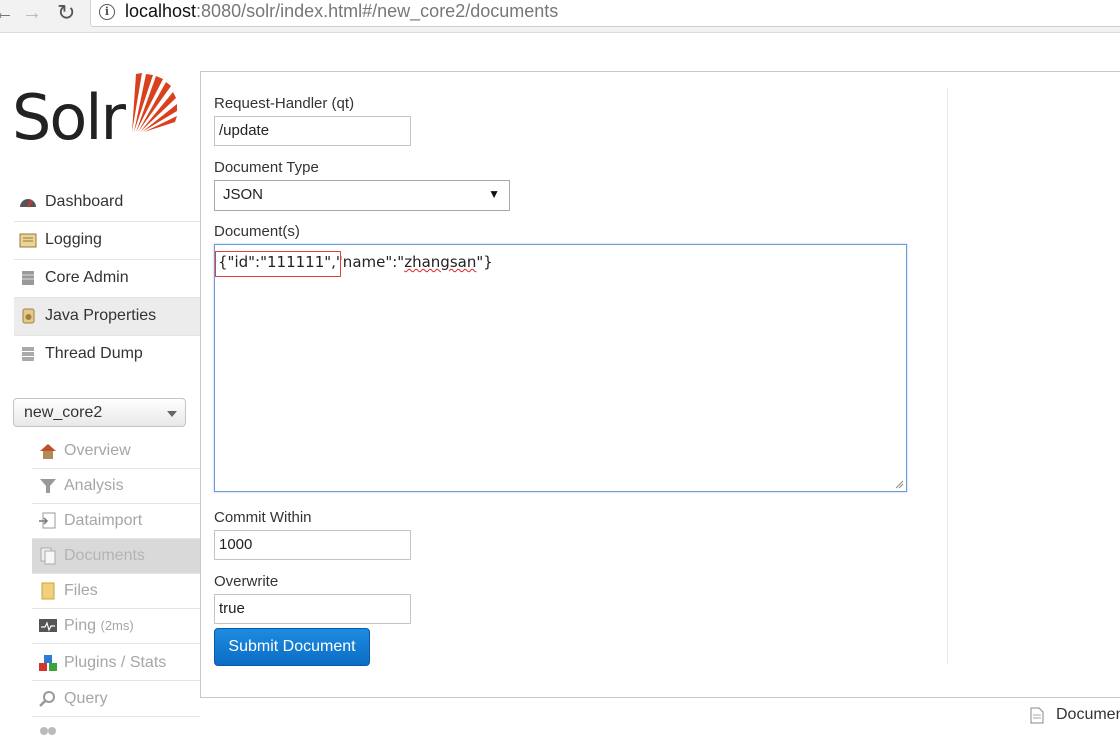 The width and height of the screenshot is (1120, 752). I want to click on core-menu-label: Files, so click(81, 590).